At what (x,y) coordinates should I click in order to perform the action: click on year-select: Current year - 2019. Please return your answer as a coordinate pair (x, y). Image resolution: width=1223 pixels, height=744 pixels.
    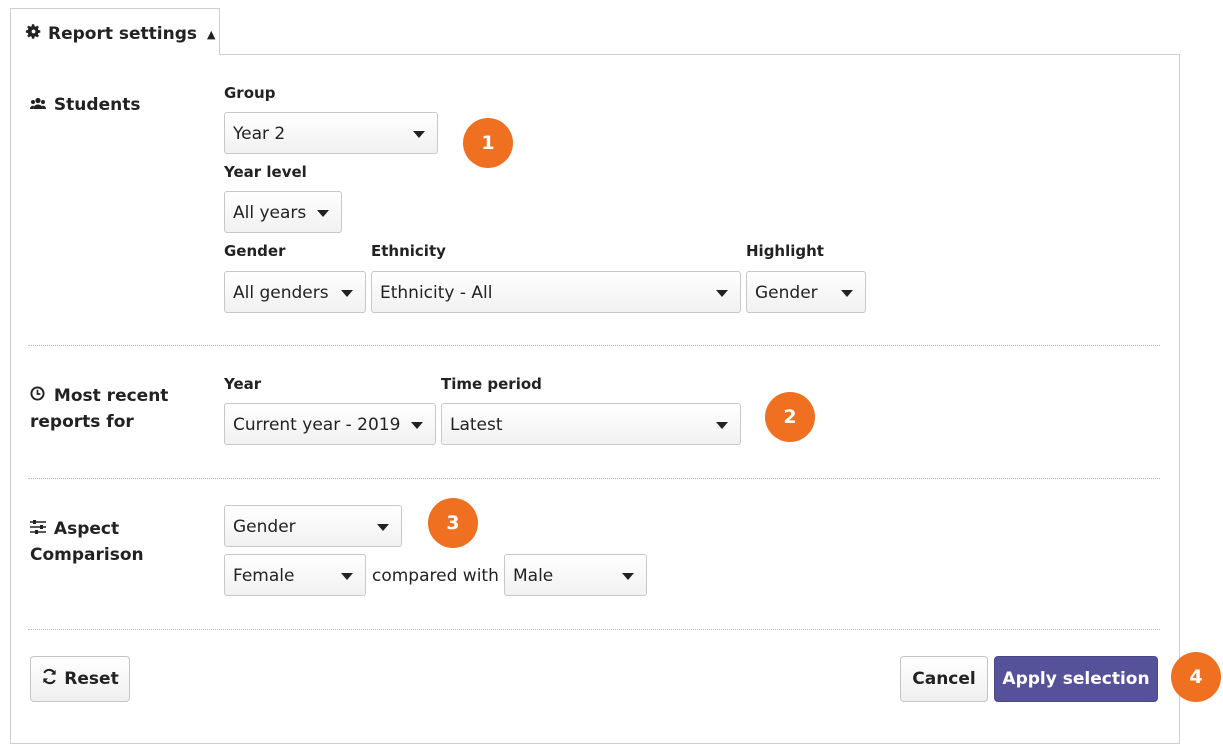
    Looking at the image, I should click on (330, 424).